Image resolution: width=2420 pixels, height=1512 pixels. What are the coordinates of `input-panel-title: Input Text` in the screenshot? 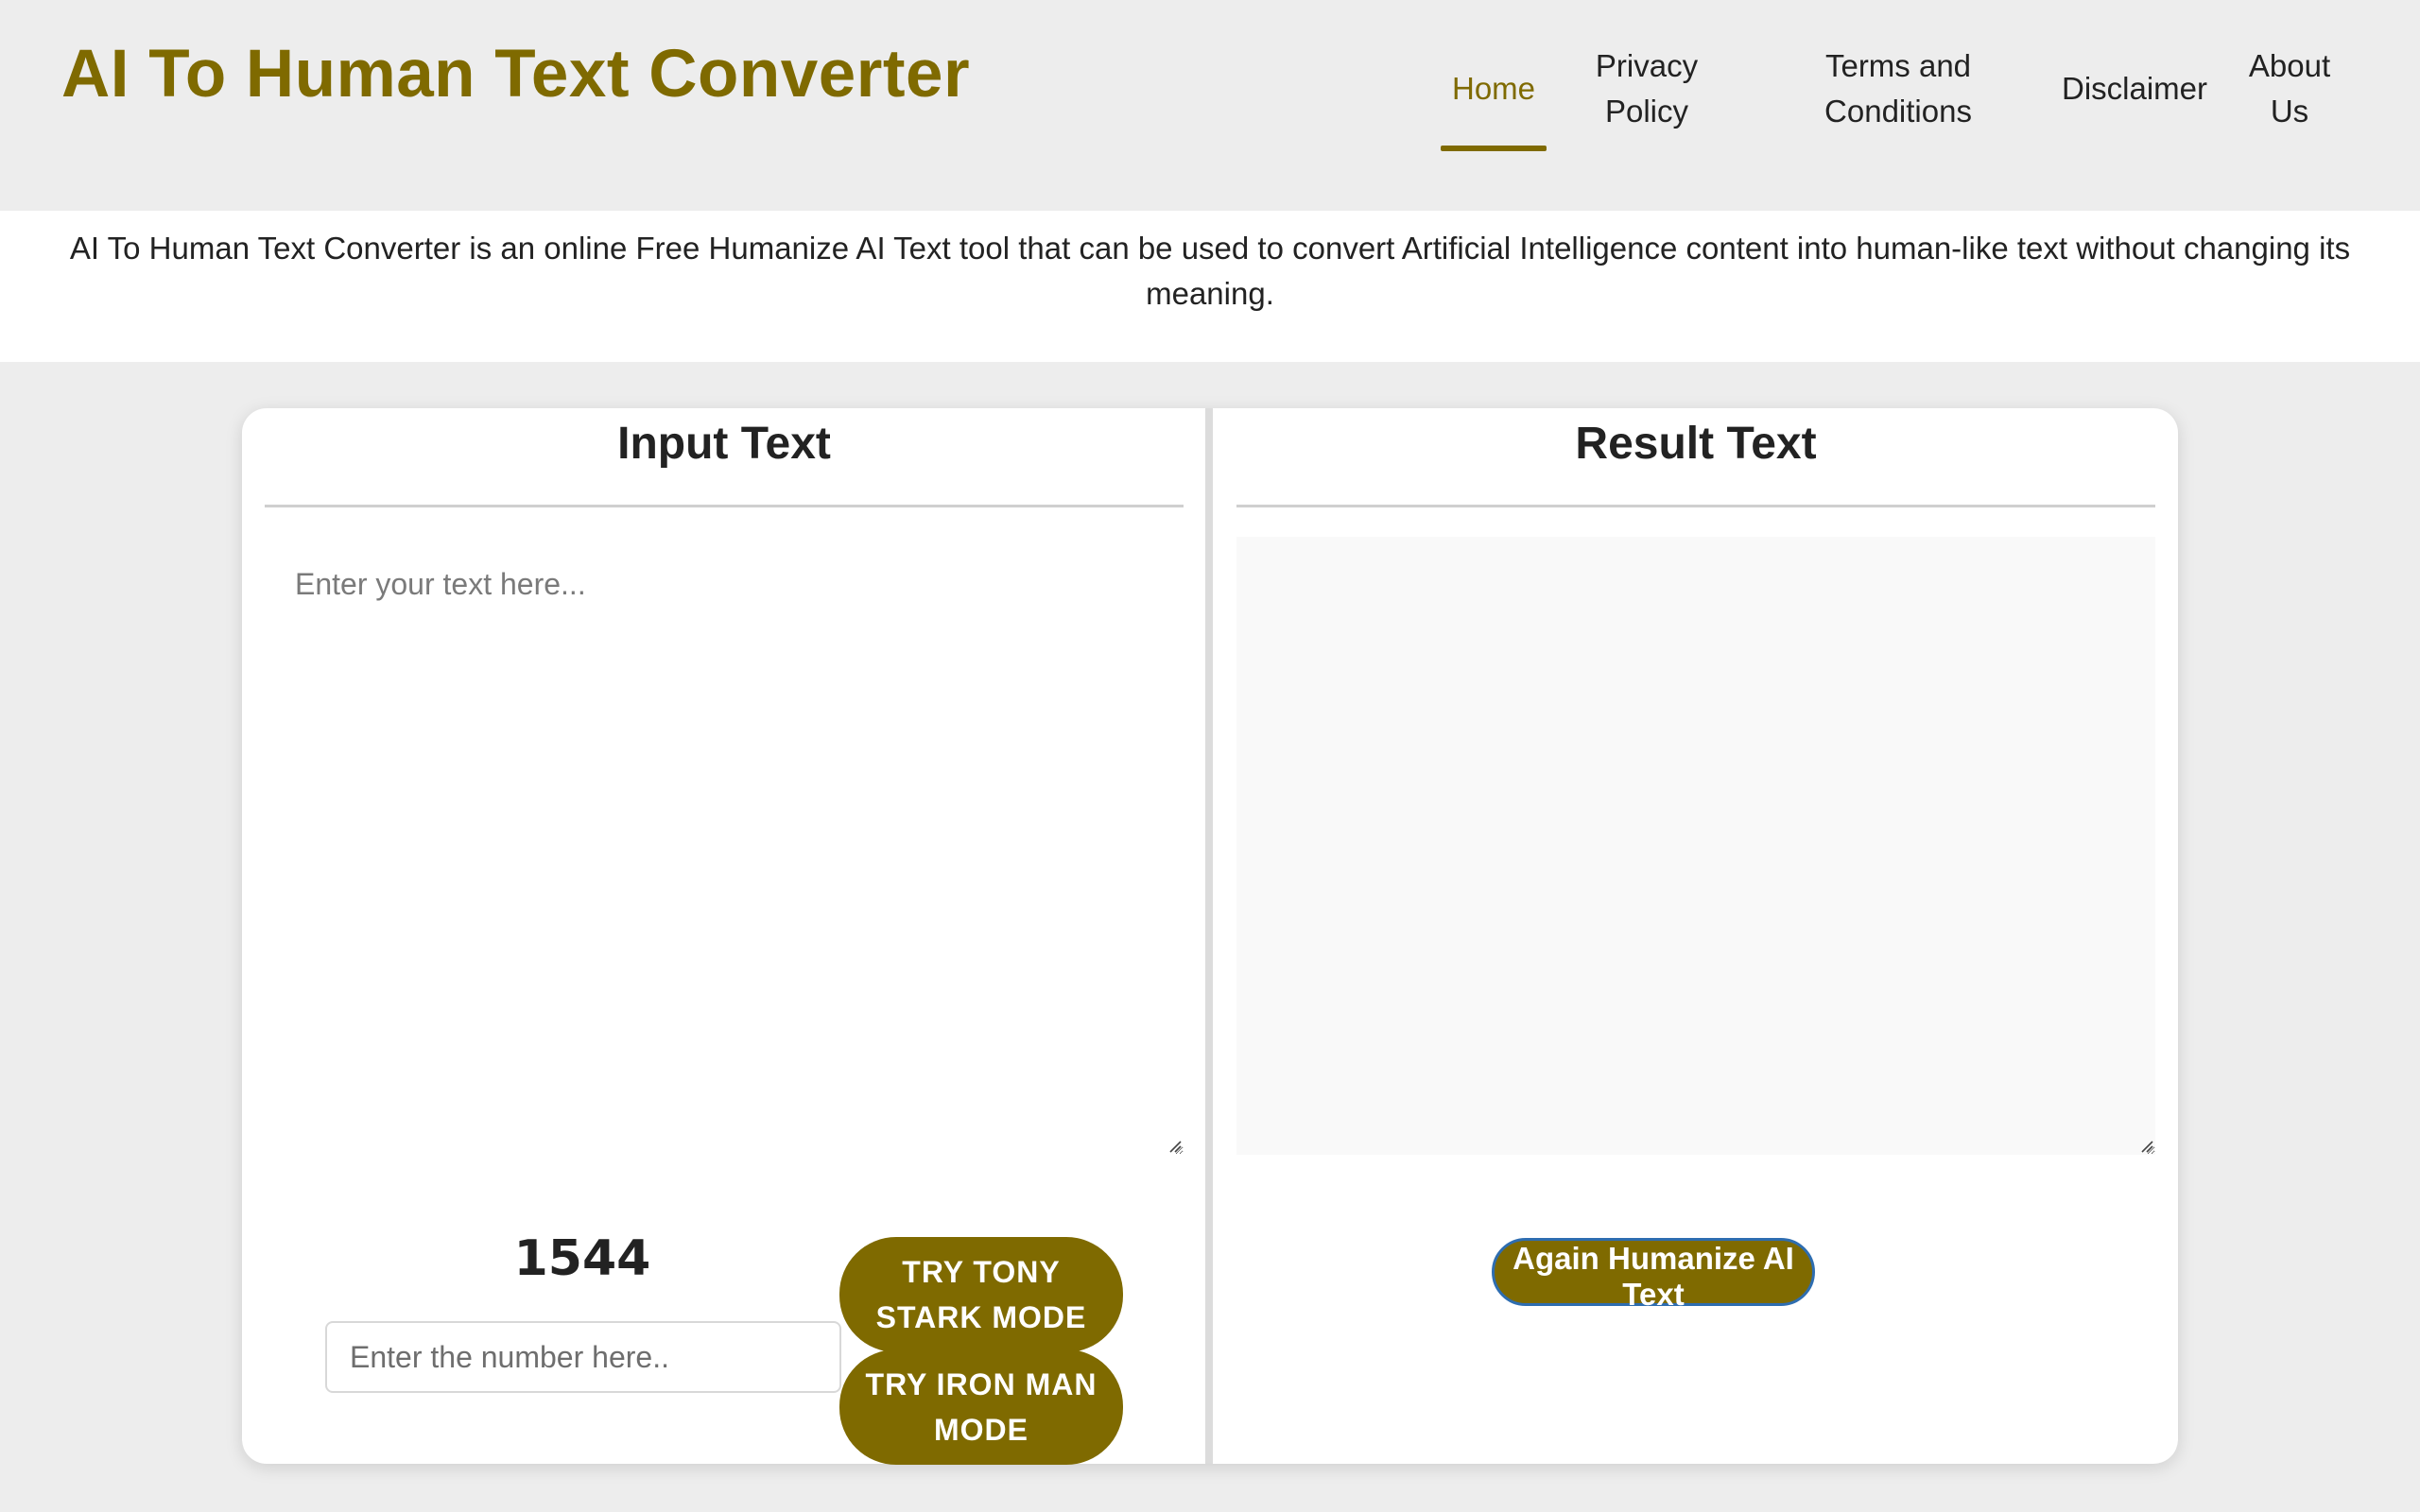 It's located at (724, 444).